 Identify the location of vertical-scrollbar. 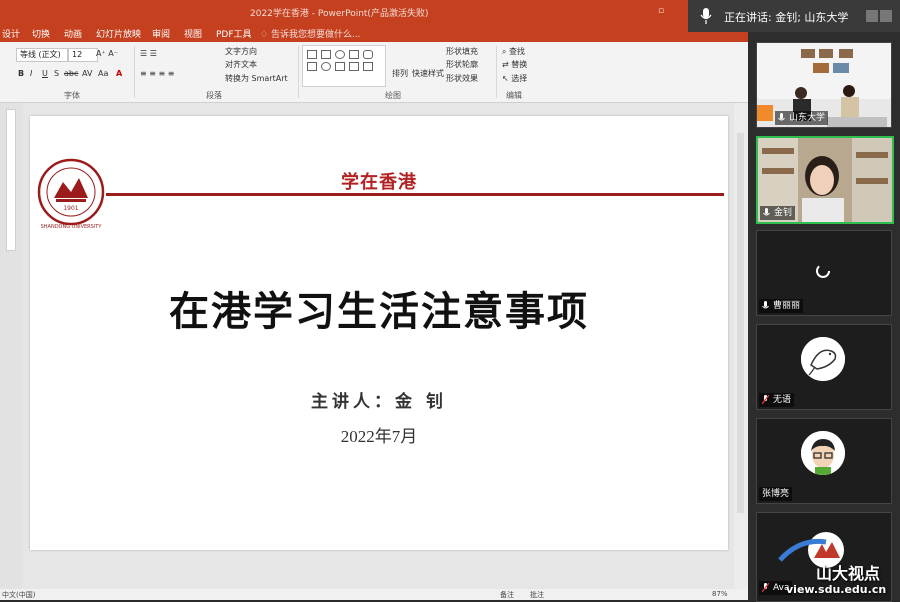
(741, 346).